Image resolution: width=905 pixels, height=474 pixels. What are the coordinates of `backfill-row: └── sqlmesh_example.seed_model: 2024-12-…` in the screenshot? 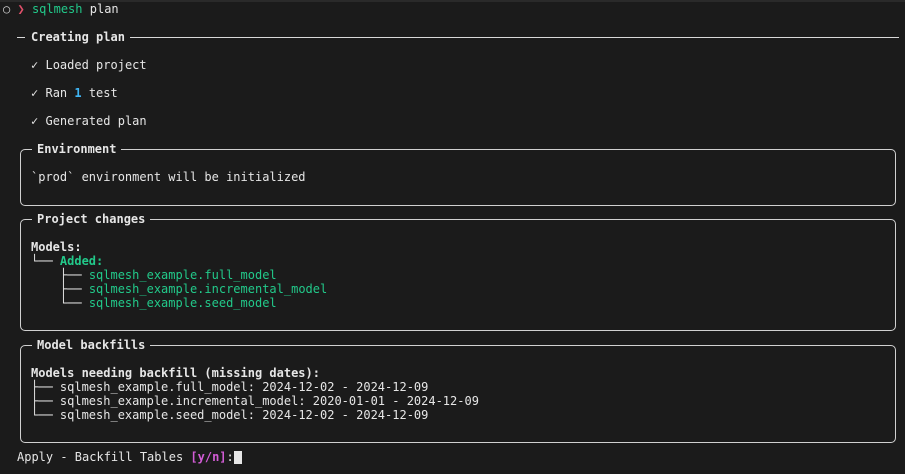 It's located at (229, 415).